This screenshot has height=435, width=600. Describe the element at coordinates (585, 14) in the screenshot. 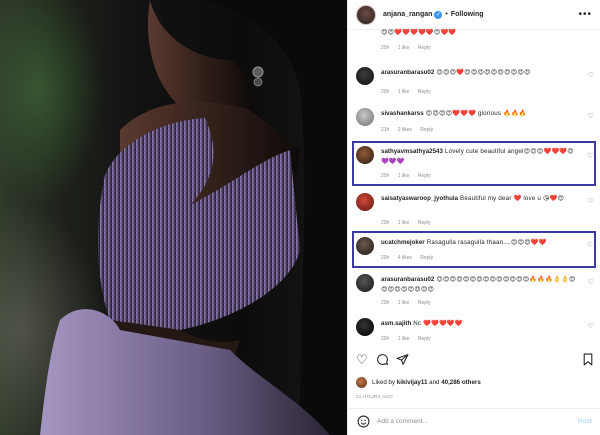

I see `more-options-icon: •••` at that location.